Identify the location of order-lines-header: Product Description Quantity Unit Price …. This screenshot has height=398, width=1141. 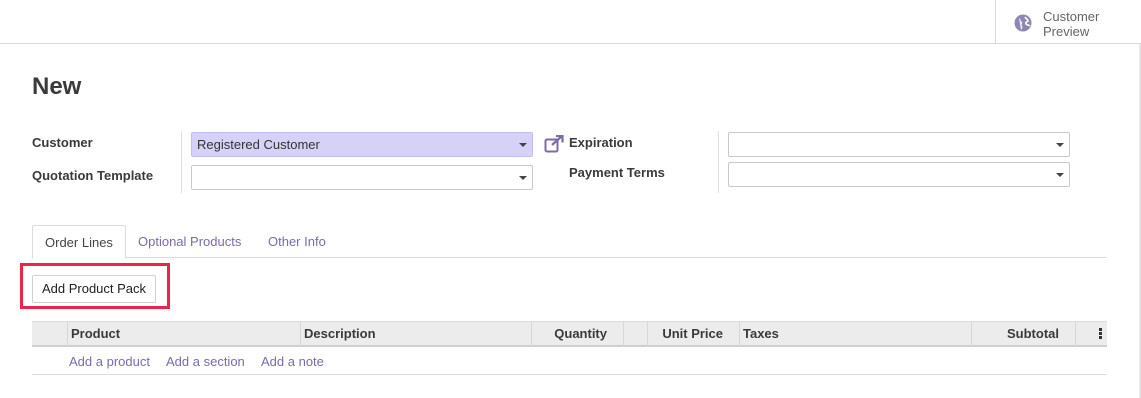
(569, 334).